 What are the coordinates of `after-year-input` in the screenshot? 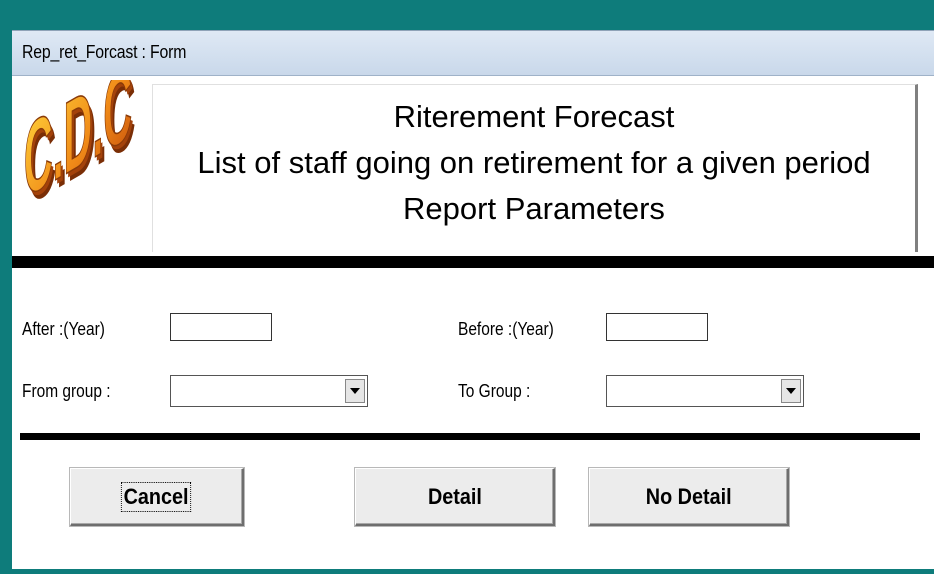 It's located at (221, 327).